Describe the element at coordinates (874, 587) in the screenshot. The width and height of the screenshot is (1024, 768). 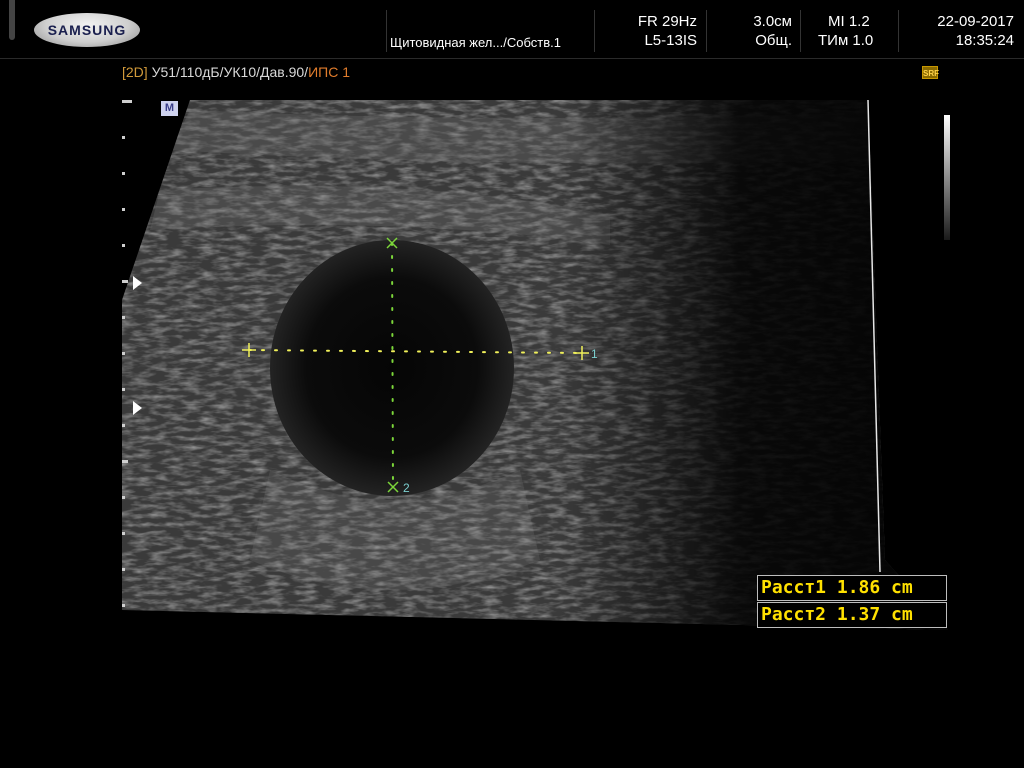
I see `measurement-value: 1.86 cm` at that location.